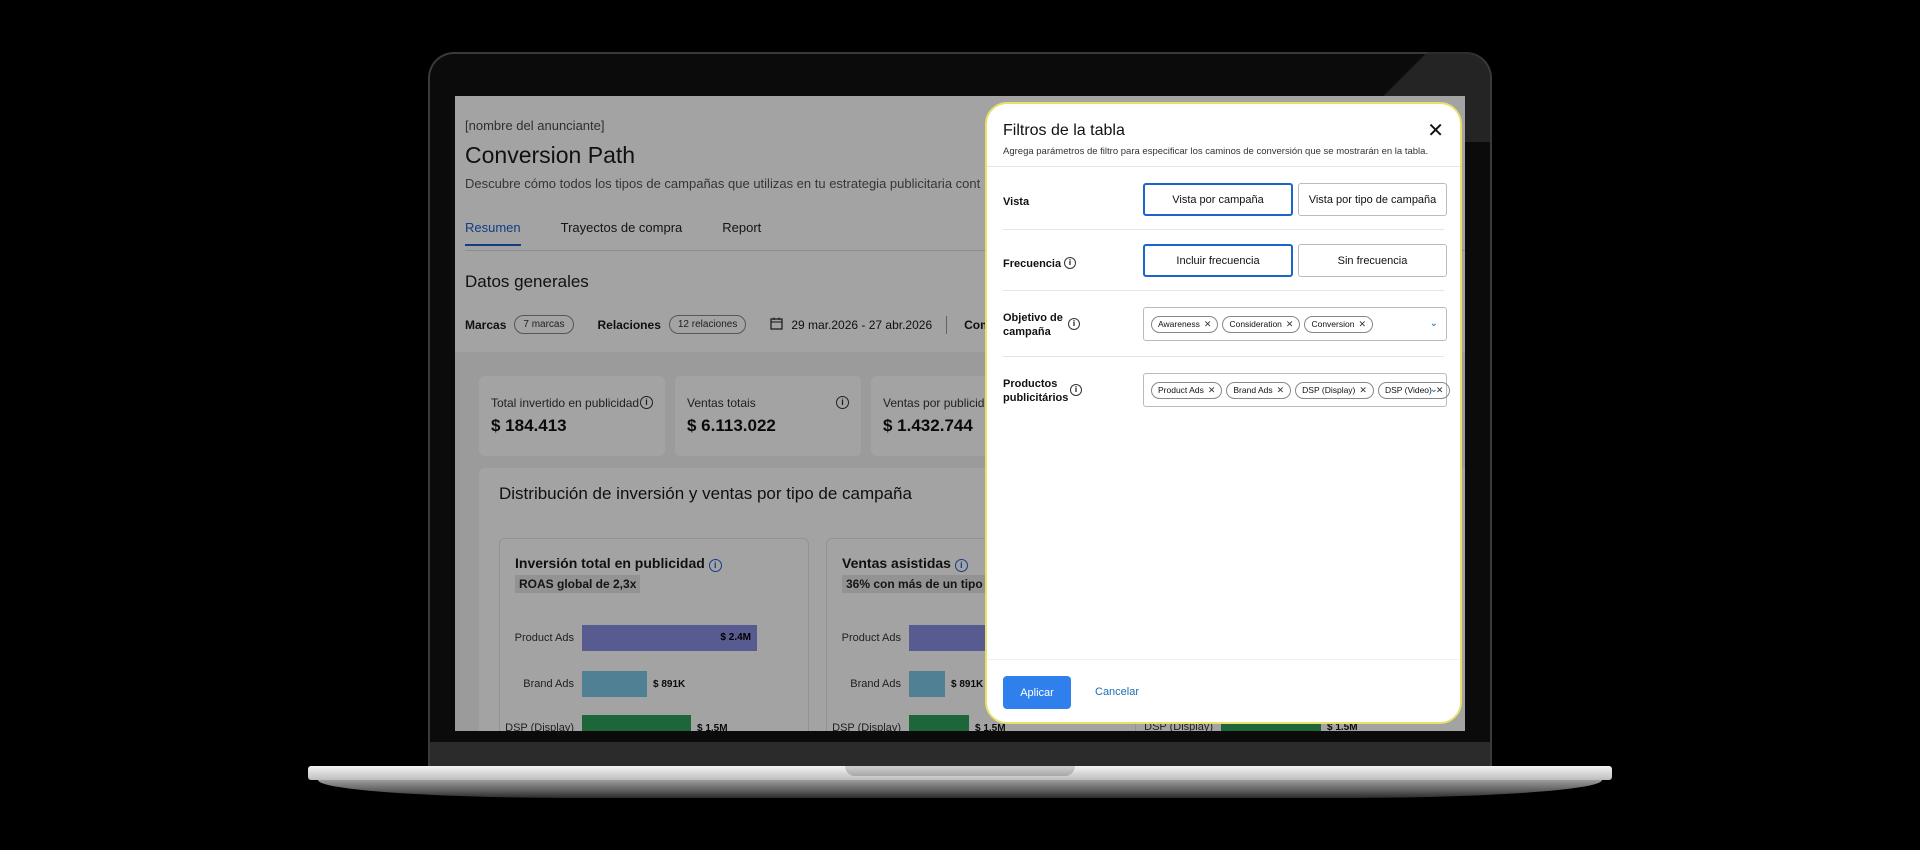 The width and height of the screenshot is (1920, 850). Describe the element at coordinates (1372, 260) in the screenshot. I see `sin-frecuencia-button: Sin frecuencia` at that location.